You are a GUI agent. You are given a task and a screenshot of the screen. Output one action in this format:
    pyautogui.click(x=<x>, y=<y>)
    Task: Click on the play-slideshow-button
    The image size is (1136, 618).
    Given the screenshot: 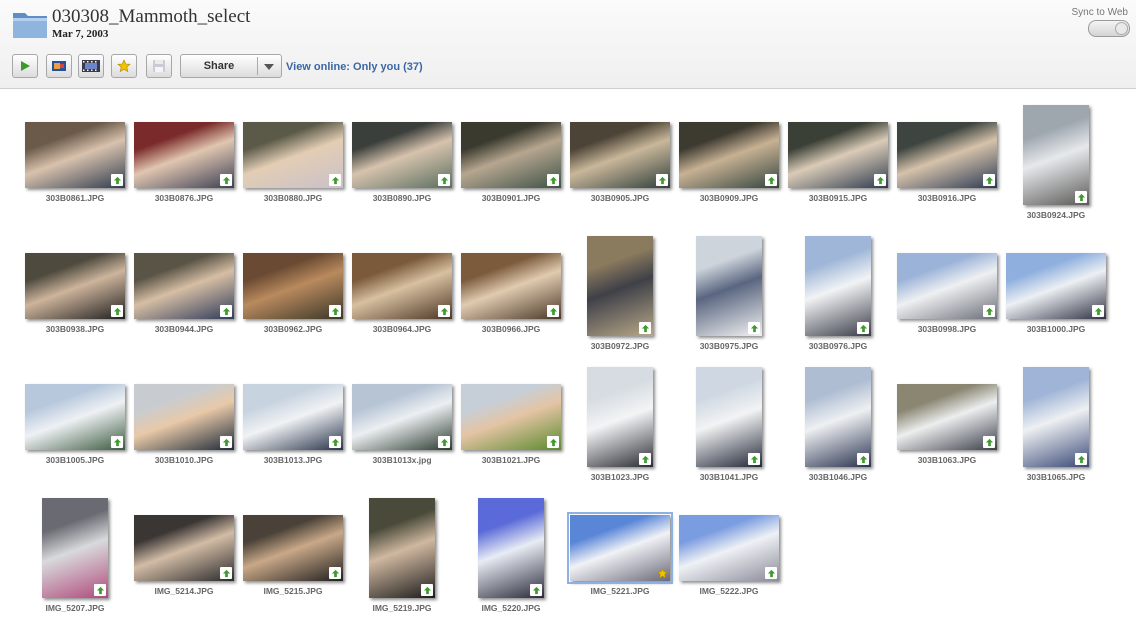 What is the action you would take?
    pyautogui.click(x=25, y=66)
    